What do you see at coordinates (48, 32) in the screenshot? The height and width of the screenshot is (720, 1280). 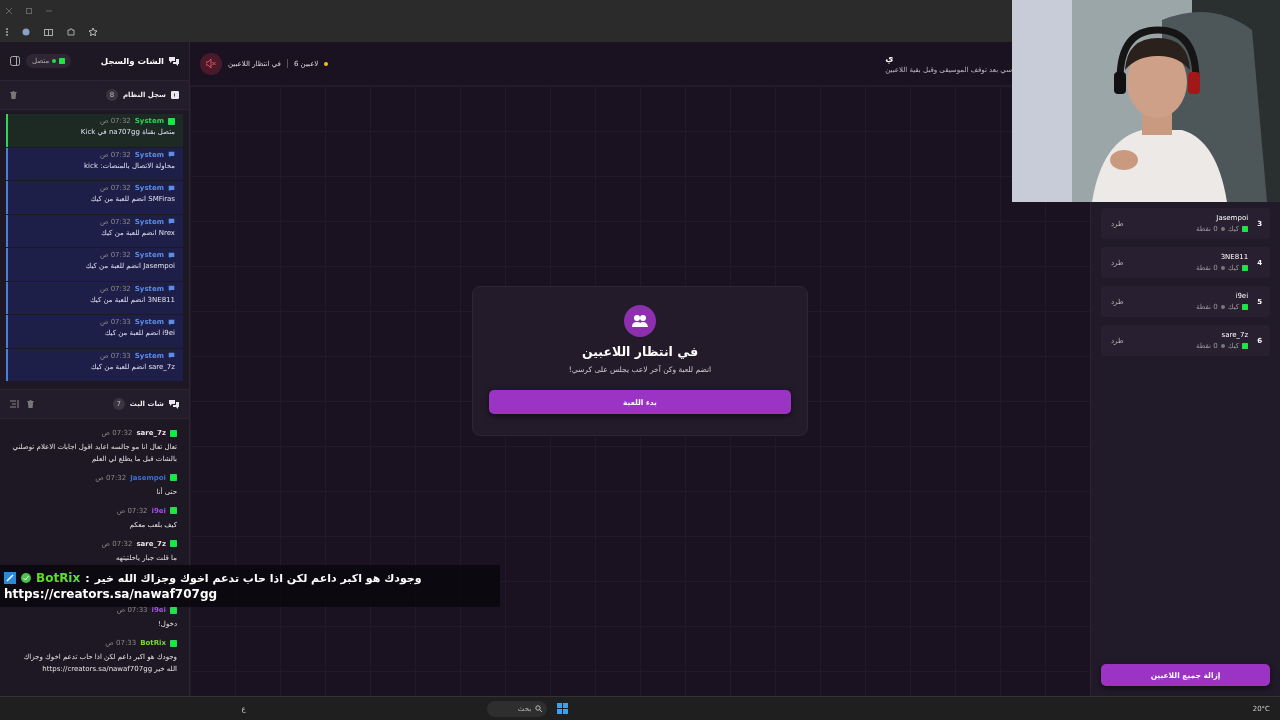 I see `reader-icon` at bounding box center [48, 32].